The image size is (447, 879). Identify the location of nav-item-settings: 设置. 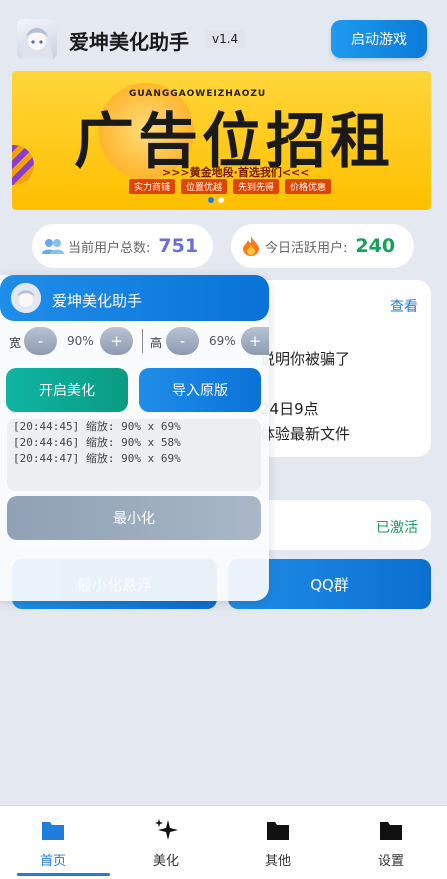
(391, 843).